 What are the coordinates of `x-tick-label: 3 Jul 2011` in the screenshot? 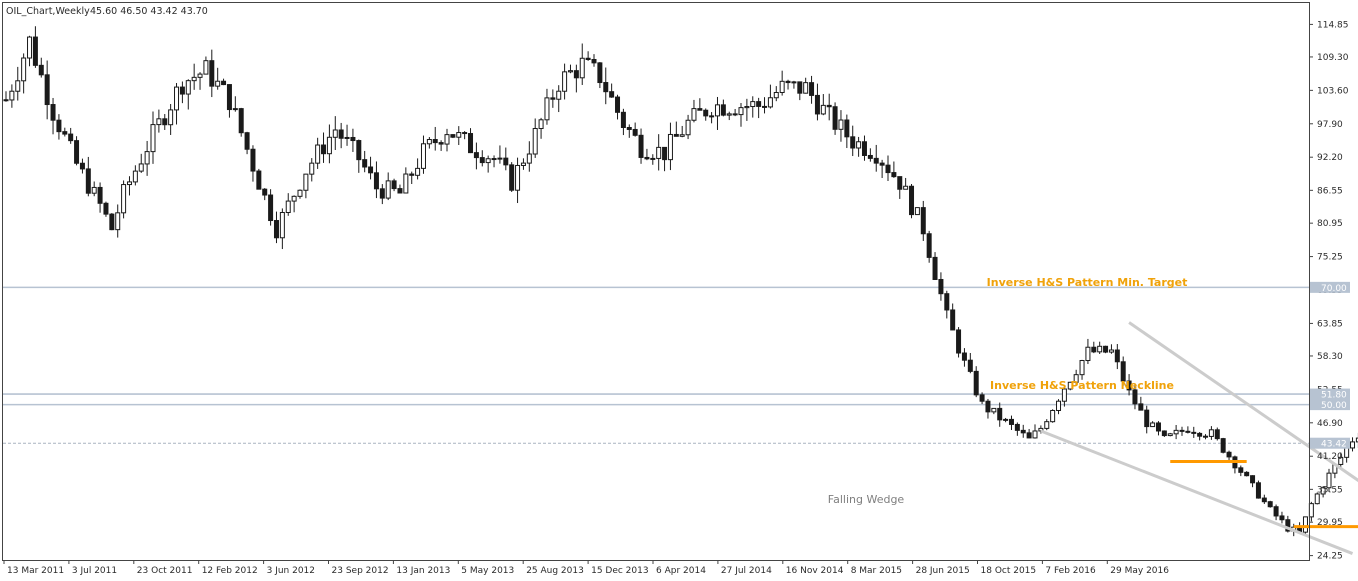 It's located at (94, 571).